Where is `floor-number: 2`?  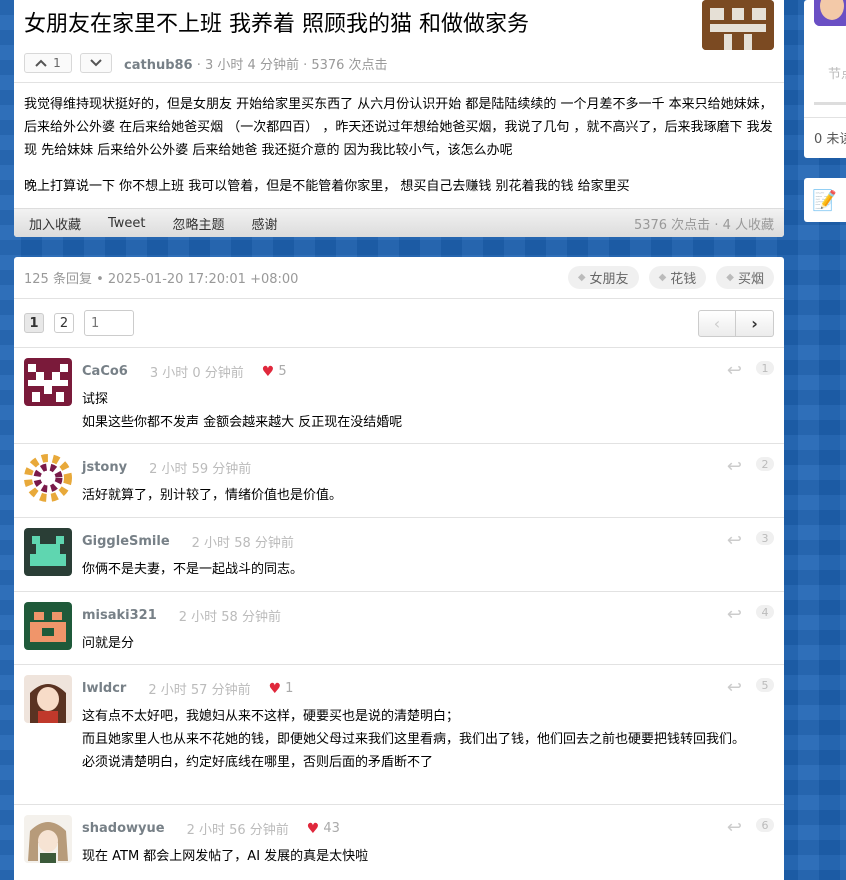 floor-number: 2 is located at coordinates (765, 464).